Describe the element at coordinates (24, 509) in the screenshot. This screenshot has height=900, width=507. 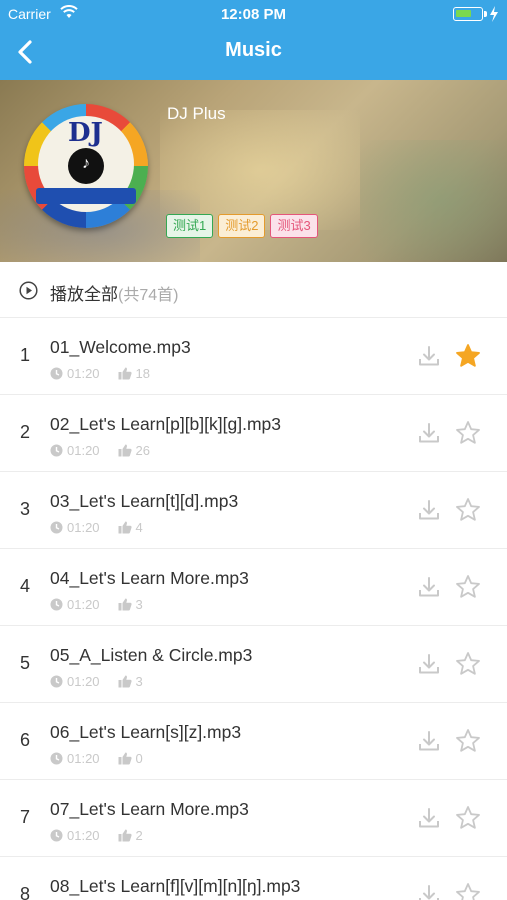
I see `track-index: 3` at that location.